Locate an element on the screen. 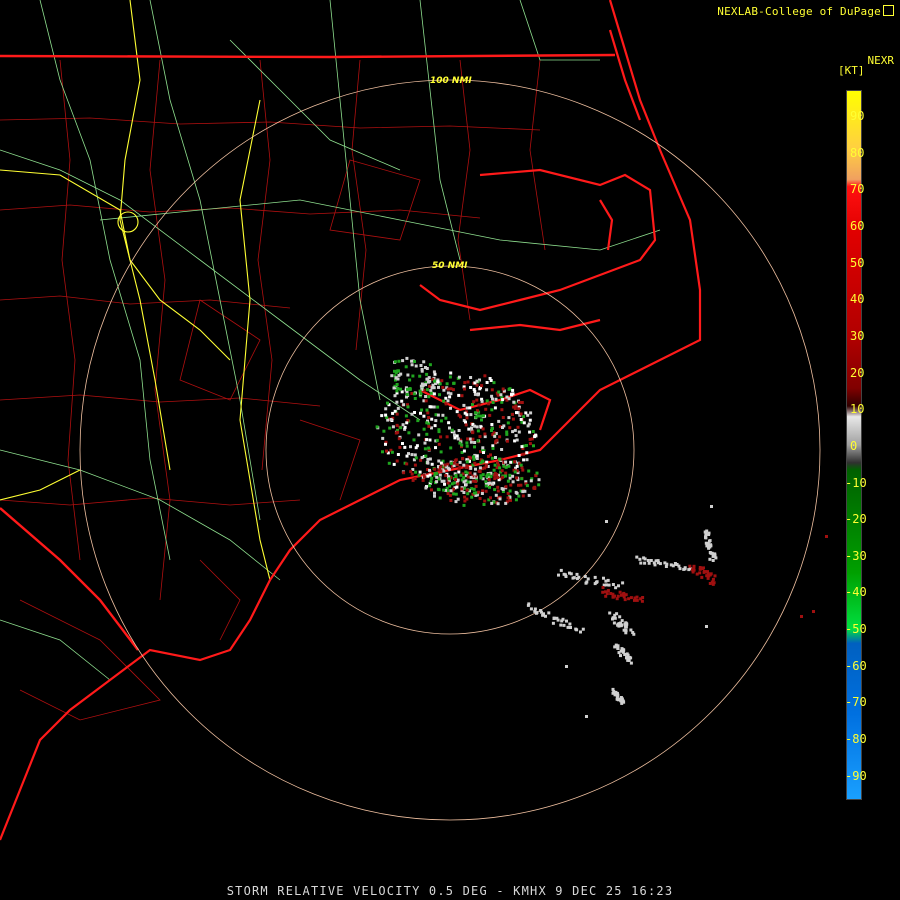  range-ring-label-100: 100 NMI is located at coordinates (451, 81).